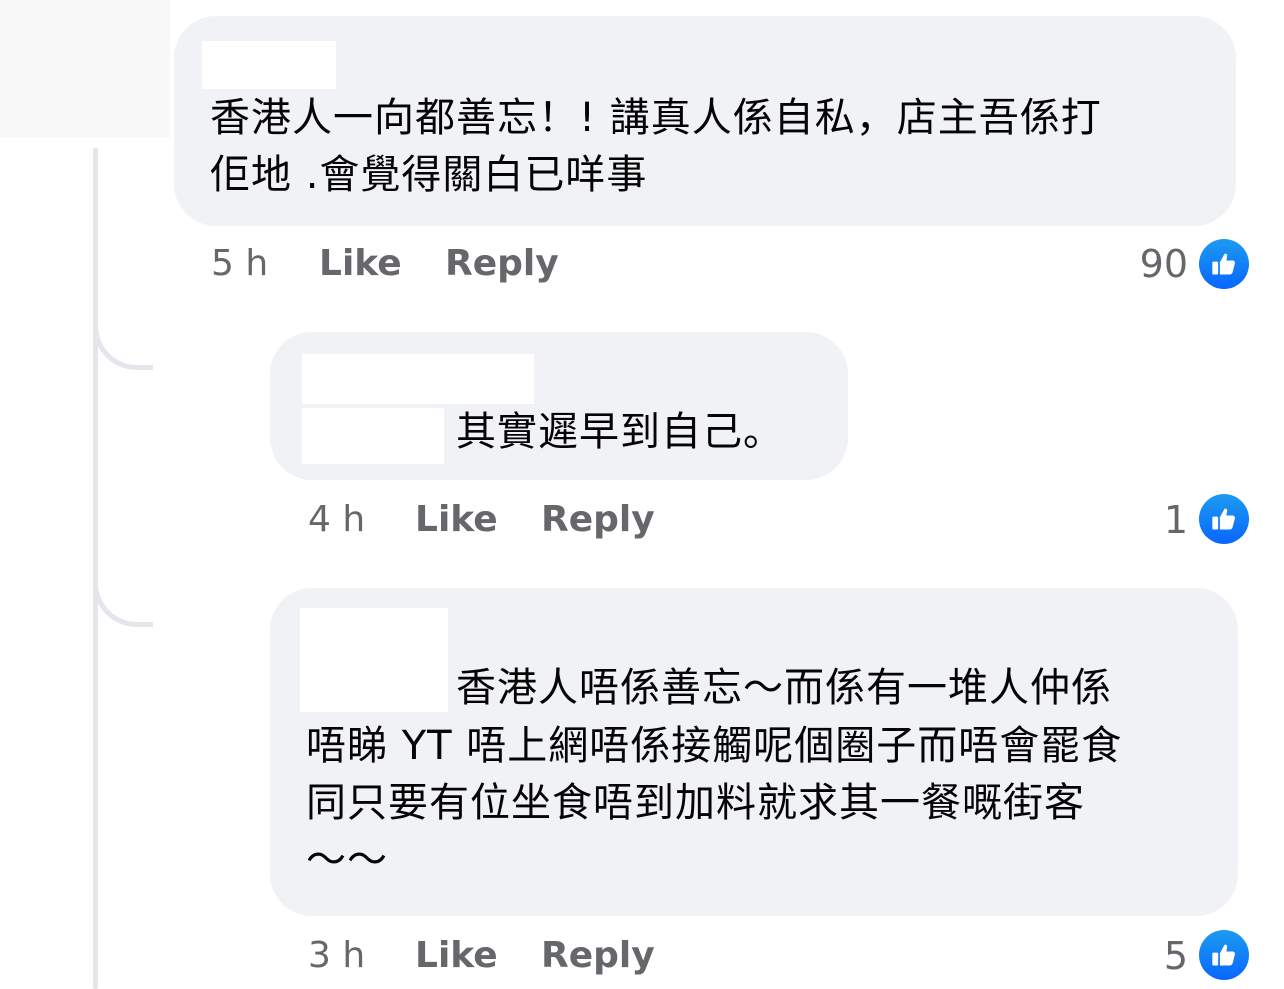  I want to click on comment-text: 香港人一向都善忘！! 講真人係自私，店主吾係打 佢地 .會覺得關白已咩事, so click(656, 146).